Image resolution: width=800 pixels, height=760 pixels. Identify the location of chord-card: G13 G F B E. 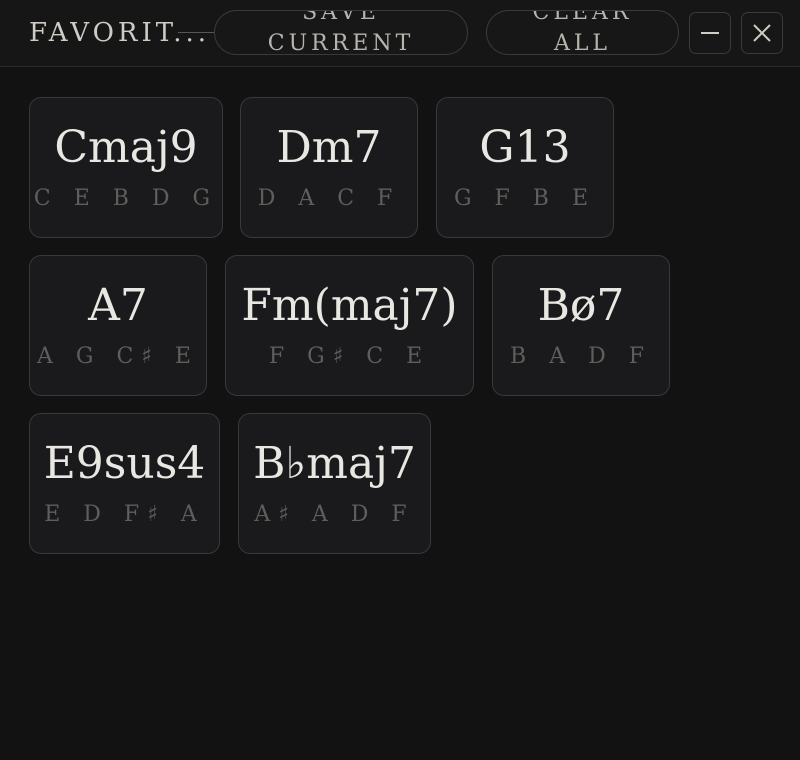
(525, 167).